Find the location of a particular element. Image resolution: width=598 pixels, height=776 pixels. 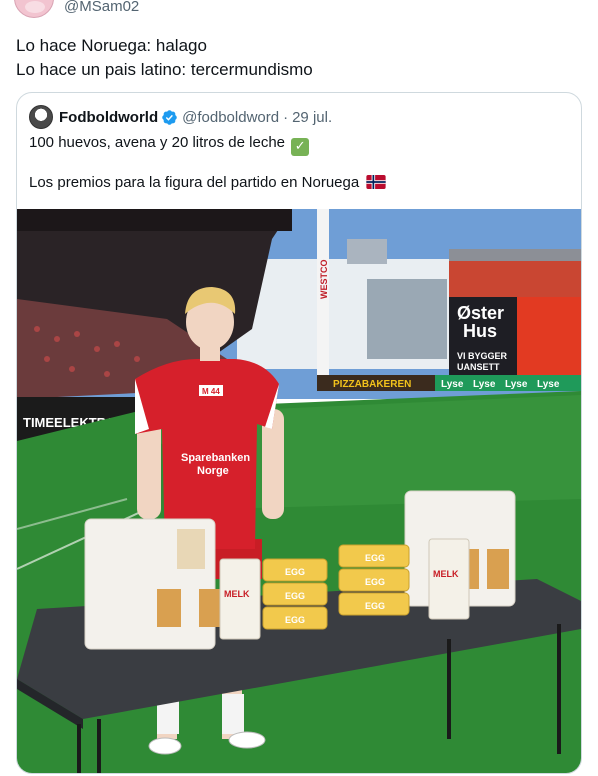

oster-hus-sign: Hus is located at coordinates (480, 331).